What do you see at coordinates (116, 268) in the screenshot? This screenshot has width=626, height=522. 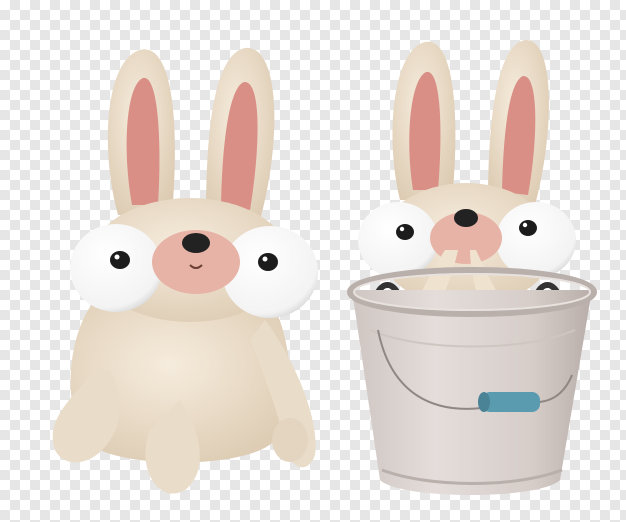 I see `left-bunny-eye-left` at bounding box center [116, 268].